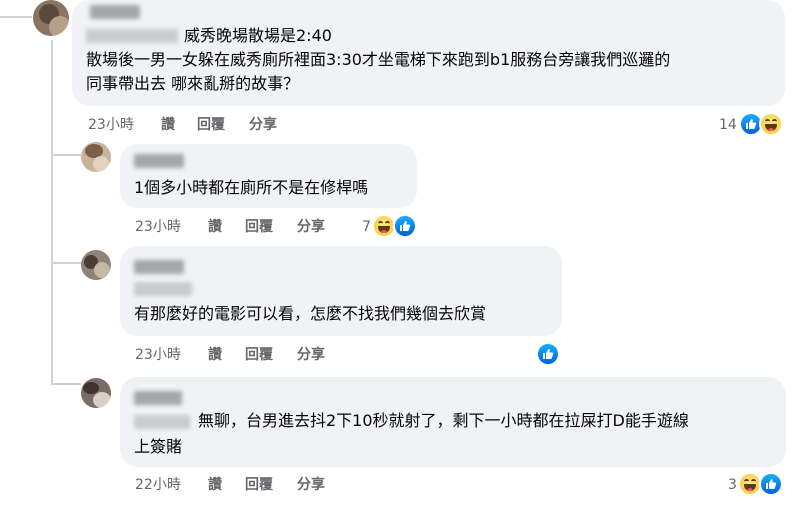 The height and width of the screenshot is (505, 810). I want to click on comment-bubble: 有那麼好的電影可以看，怎麼不找我們幾個去欣賞, so click(341, 291).